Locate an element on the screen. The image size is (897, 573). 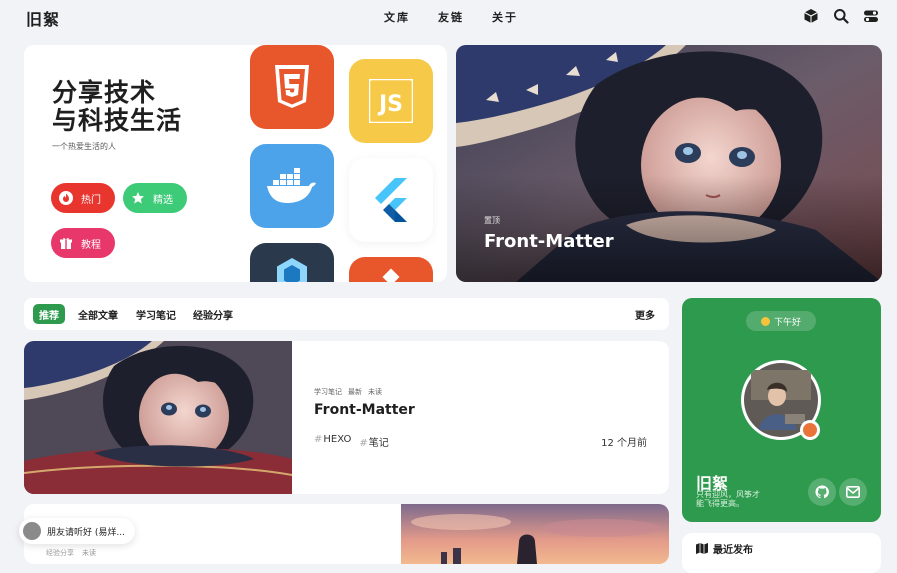
tutorial-button: 教程 is located at coordinates (83, 243).